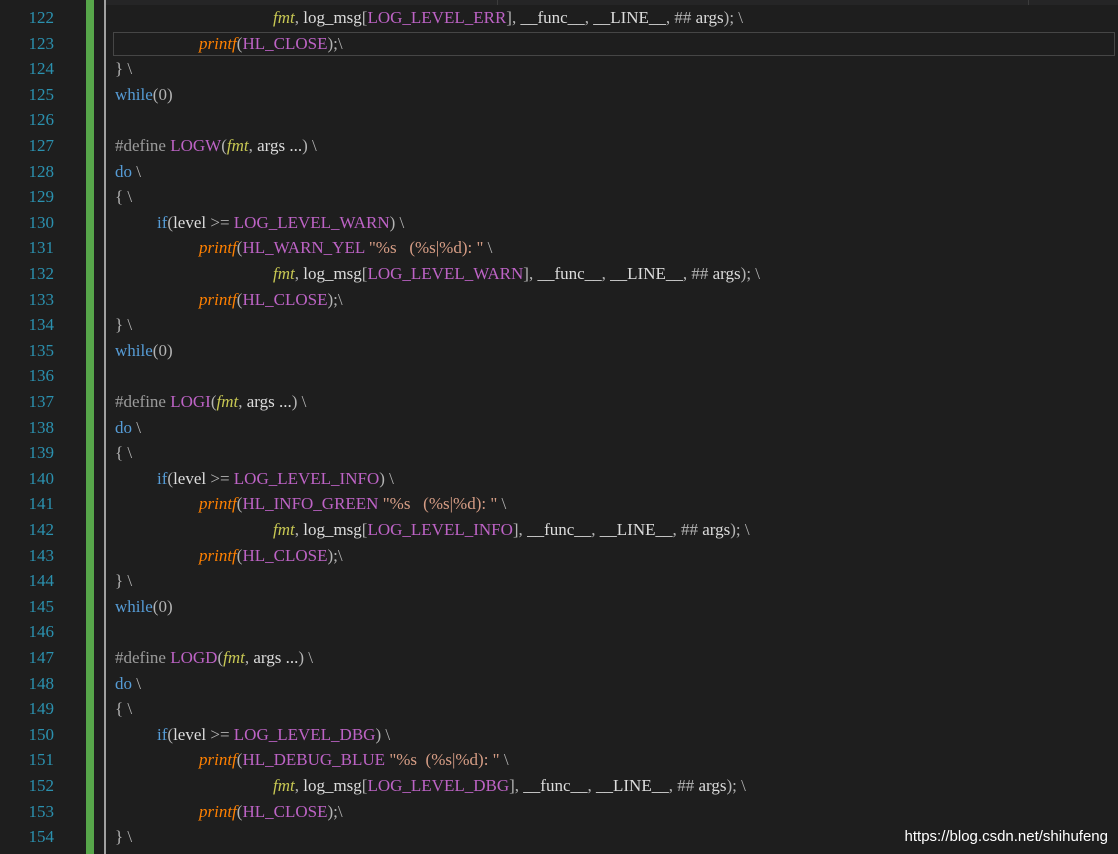  I want to click on line-number: 129, so click(41, 197).